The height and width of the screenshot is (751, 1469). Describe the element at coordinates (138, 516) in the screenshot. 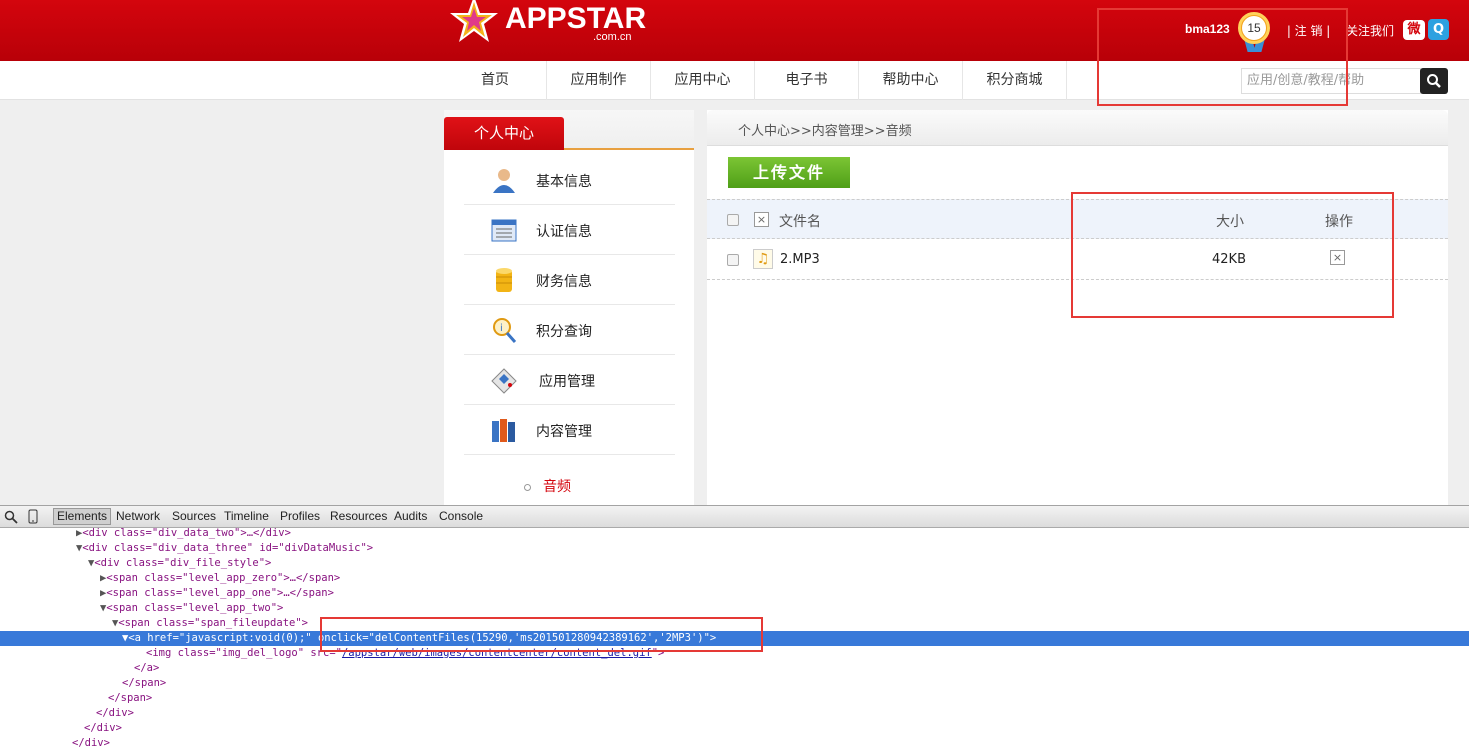

I see `tab-network: Network` at that location.